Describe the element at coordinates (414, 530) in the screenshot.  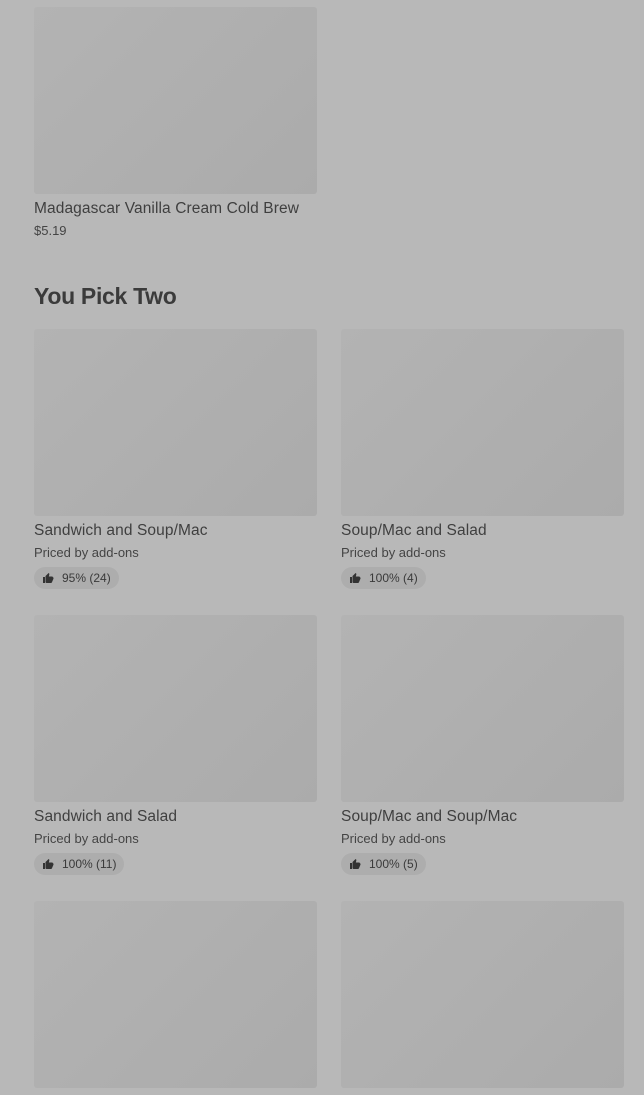
I see `item-name: Soup/Mac and Salad` at that location.